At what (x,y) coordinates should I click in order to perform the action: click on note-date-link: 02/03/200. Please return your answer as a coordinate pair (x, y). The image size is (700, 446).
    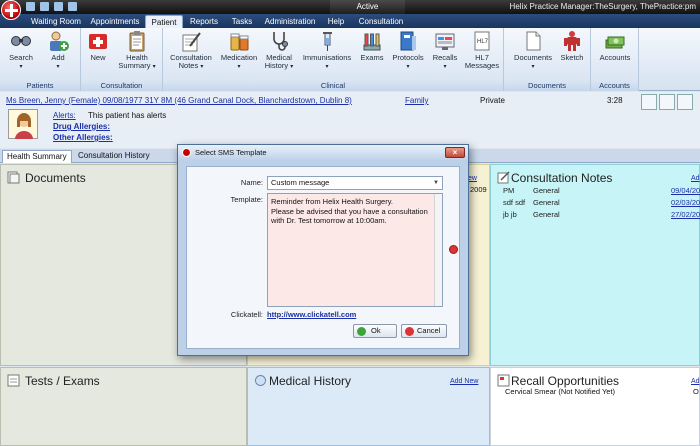
    Looking at the image, I should click on (685, 202).